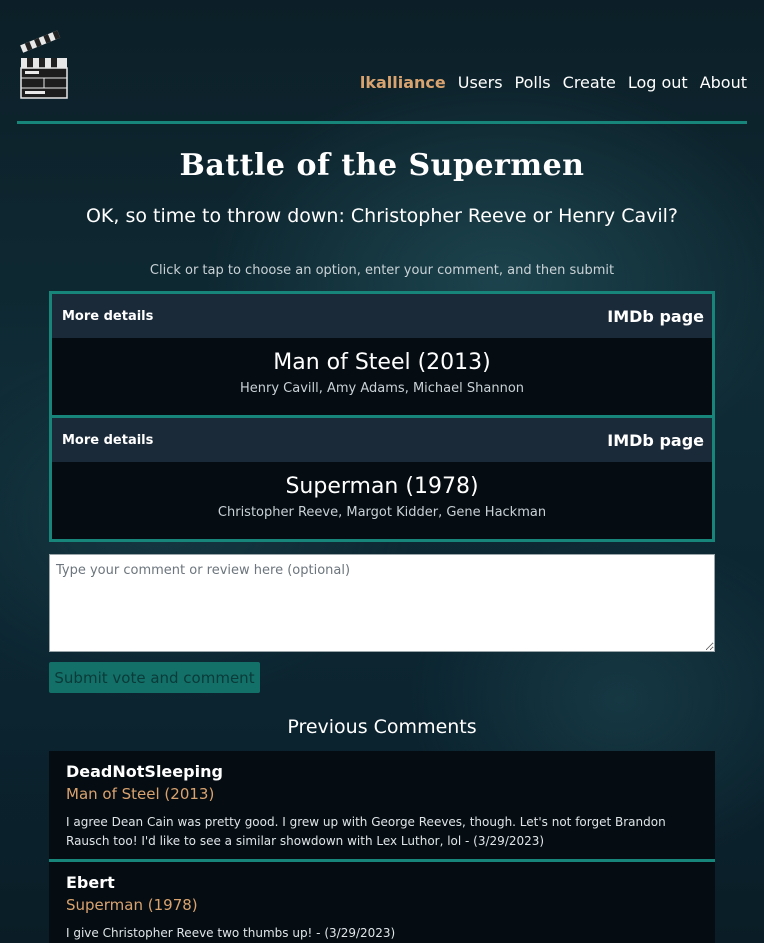 Image resolution: width=764 pixels, height=943 pixels. What do you see at coordinates (382, 486) in the screenshot?
I see `option-film-title: Superman (1978)` at bounding box center [382, 486].